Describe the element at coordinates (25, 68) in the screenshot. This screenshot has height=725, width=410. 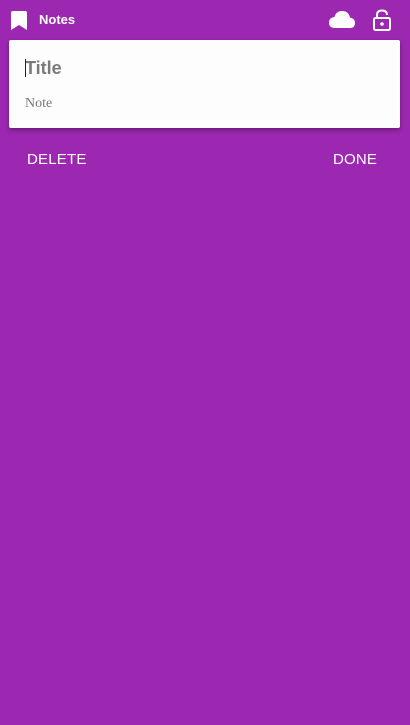
I see `text-caret` at that location.